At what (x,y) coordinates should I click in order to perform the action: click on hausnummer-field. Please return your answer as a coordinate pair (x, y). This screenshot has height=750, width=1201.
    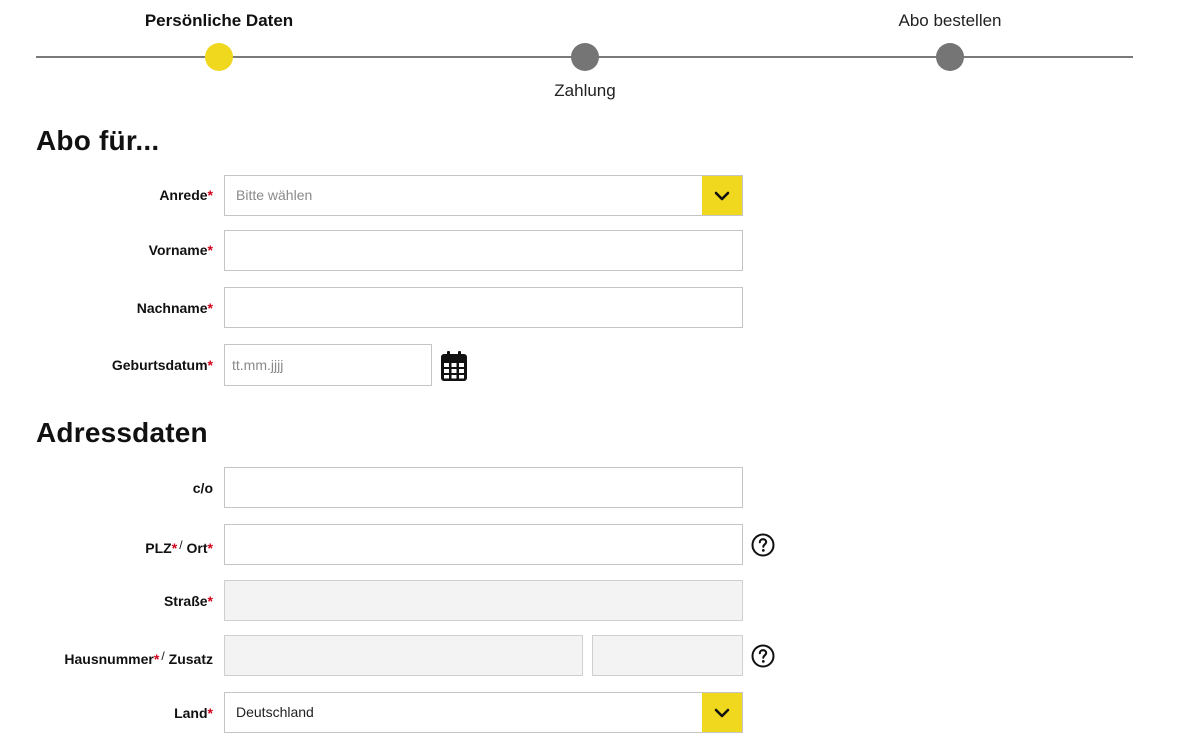
    Looking at the image, I should click on (403, 655).